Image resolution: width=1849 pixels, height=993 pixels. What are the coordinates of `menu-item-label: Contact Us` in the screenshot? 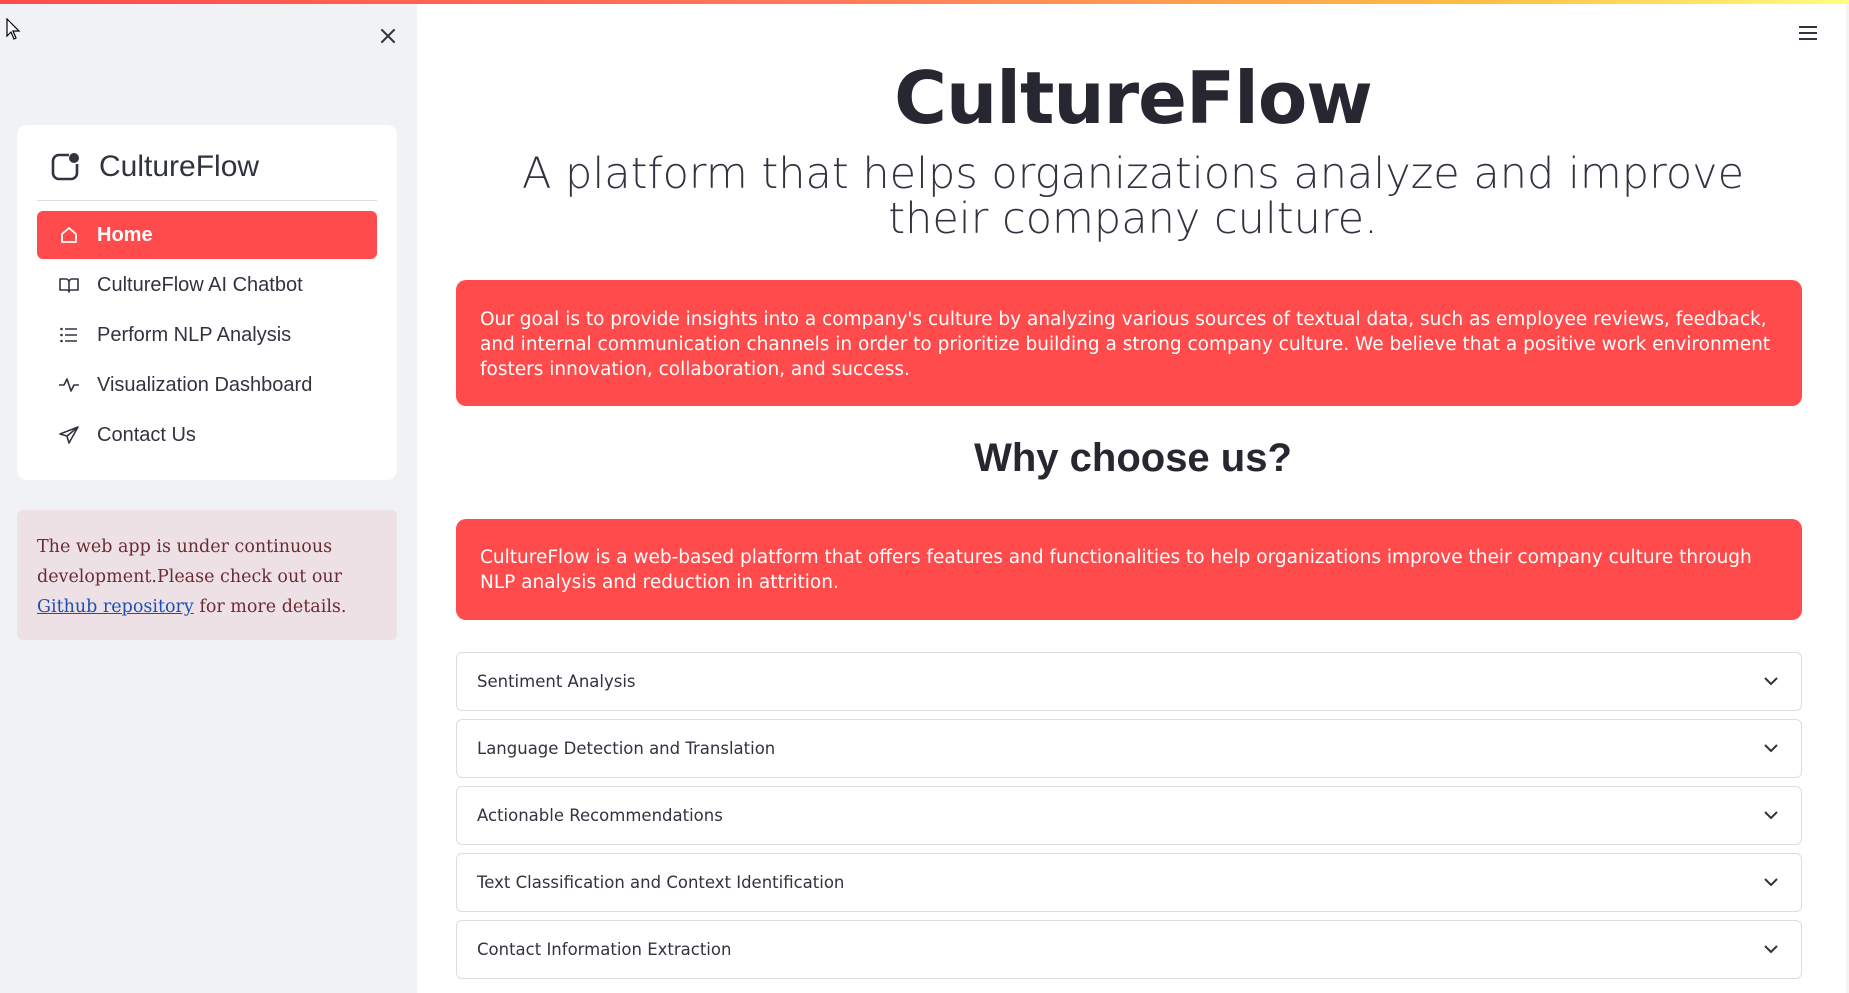 It's located at (146, 434).